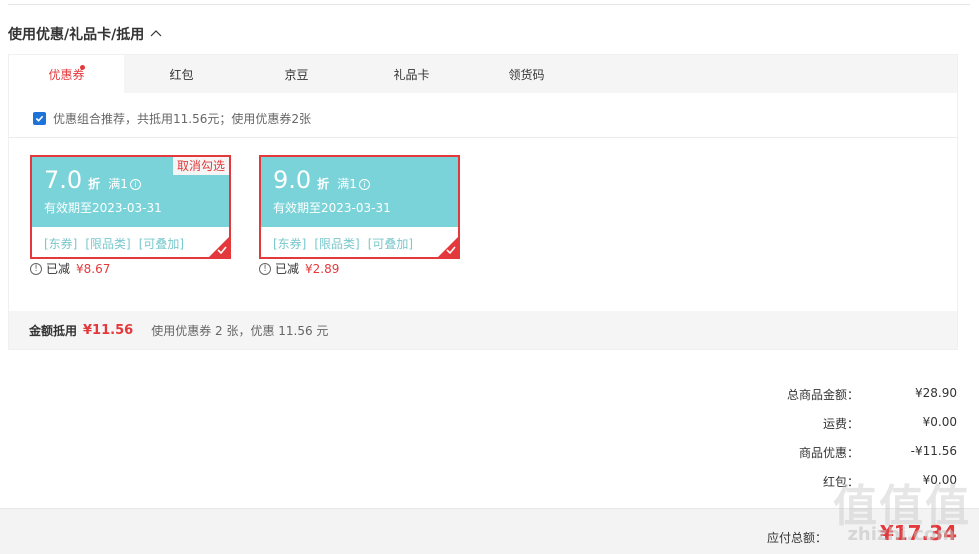 The image size is (979, 554). Describe the element at coordinates (901, 534) in the screenshot. I see `watermark-site: zhizhi.com` at that location.